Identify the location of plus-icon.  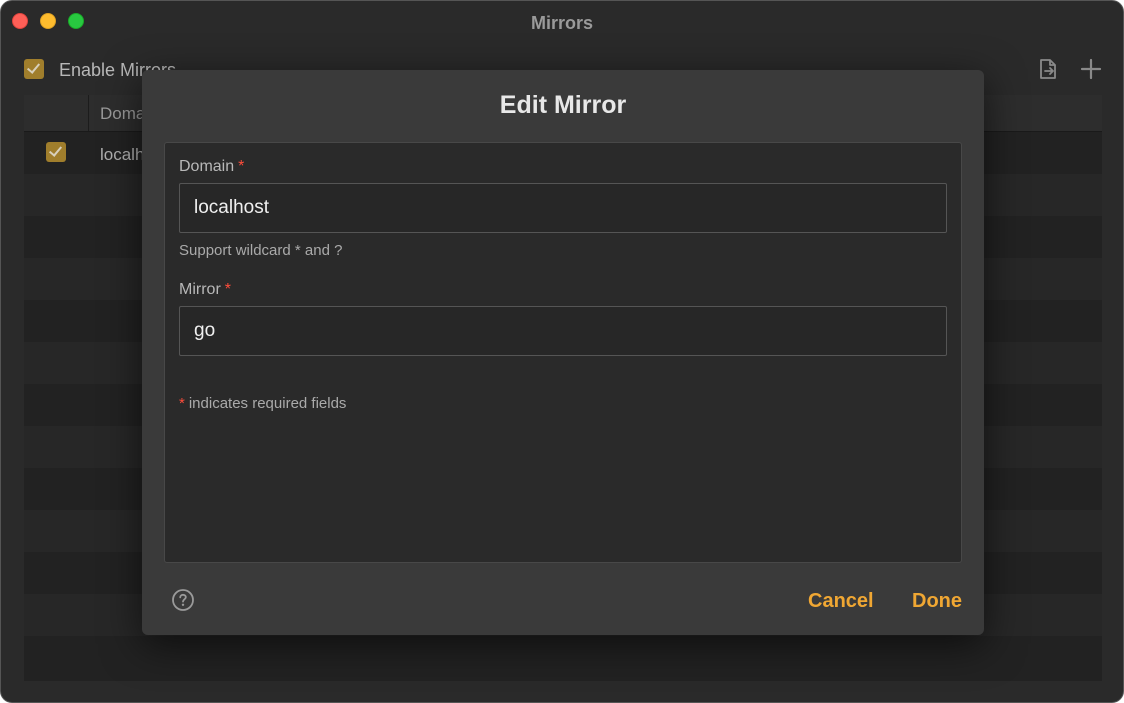
(1091, 69).